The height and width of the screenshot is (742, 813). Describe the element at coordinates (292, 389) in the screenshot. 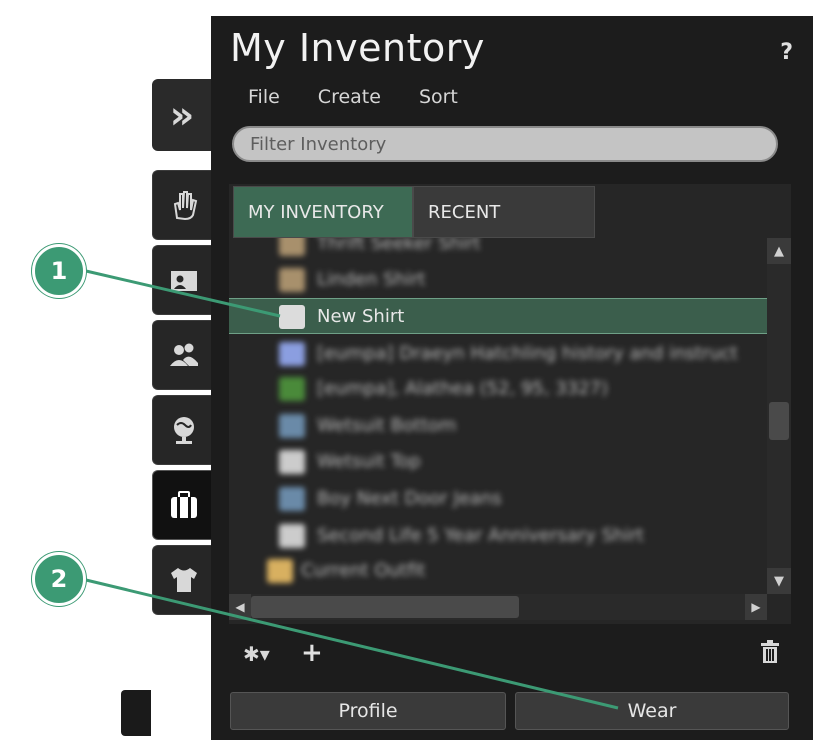

I see `landmark-icon` at that location.